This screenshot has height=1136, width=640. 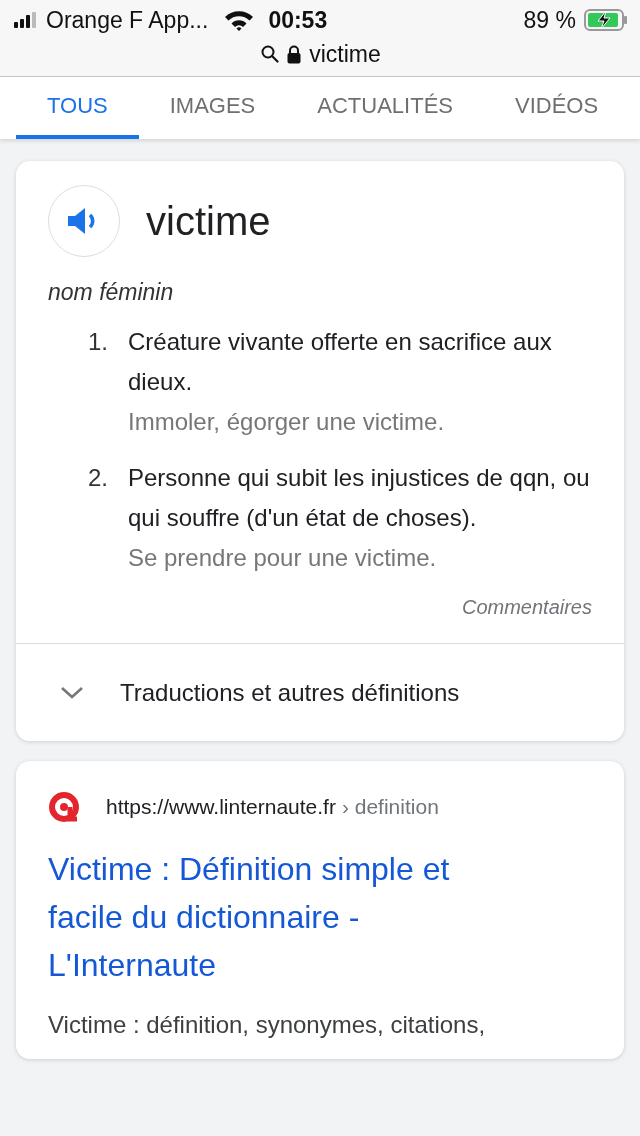 I want to click on example-text: Immoler, égorger une victime., so click(x=287, y=422).